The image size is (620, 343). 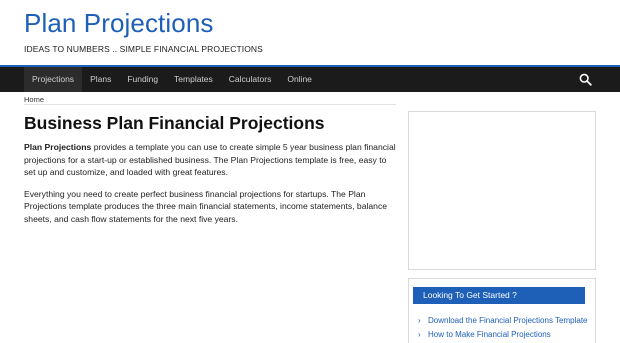 I want to click on link-how-to-make-projections: › How to Make Financial Projections, so click(x=503, y=335).